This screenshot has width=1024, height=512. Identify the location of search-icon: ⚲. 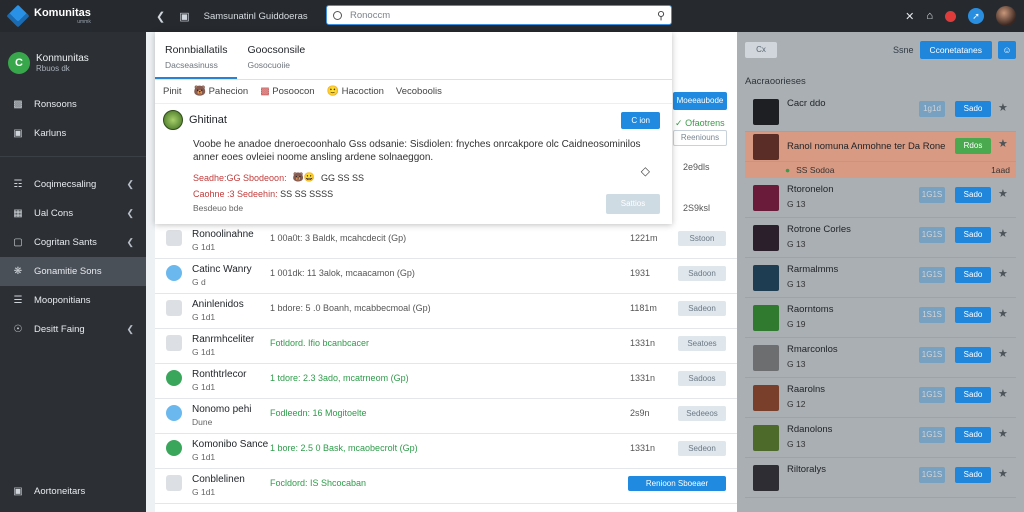
(661, 15).